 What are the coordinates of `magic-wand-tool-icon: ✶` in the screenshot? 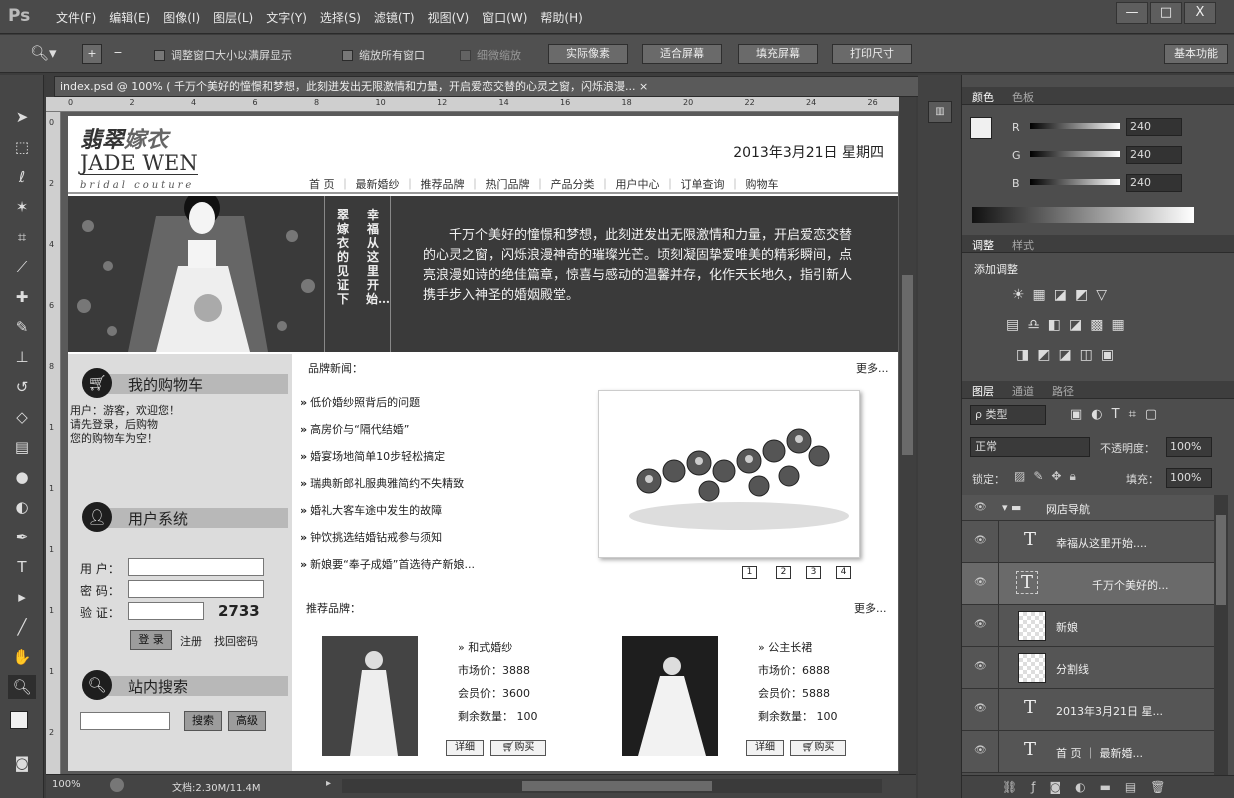 It's located at (22, 207).